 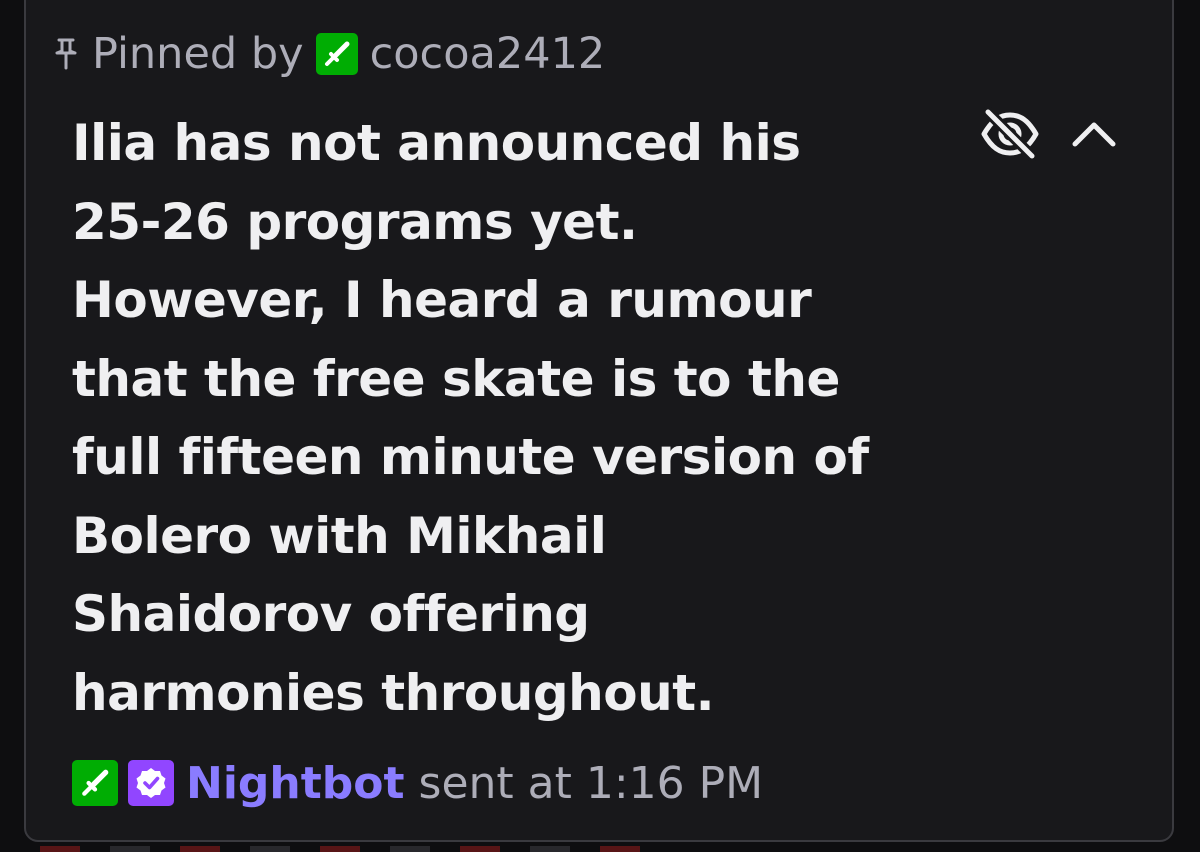 What do you see at coordinates (151, 783) in the screenshot?
I see `verified-bot-badge-icon` at bounding box center [151, 783].